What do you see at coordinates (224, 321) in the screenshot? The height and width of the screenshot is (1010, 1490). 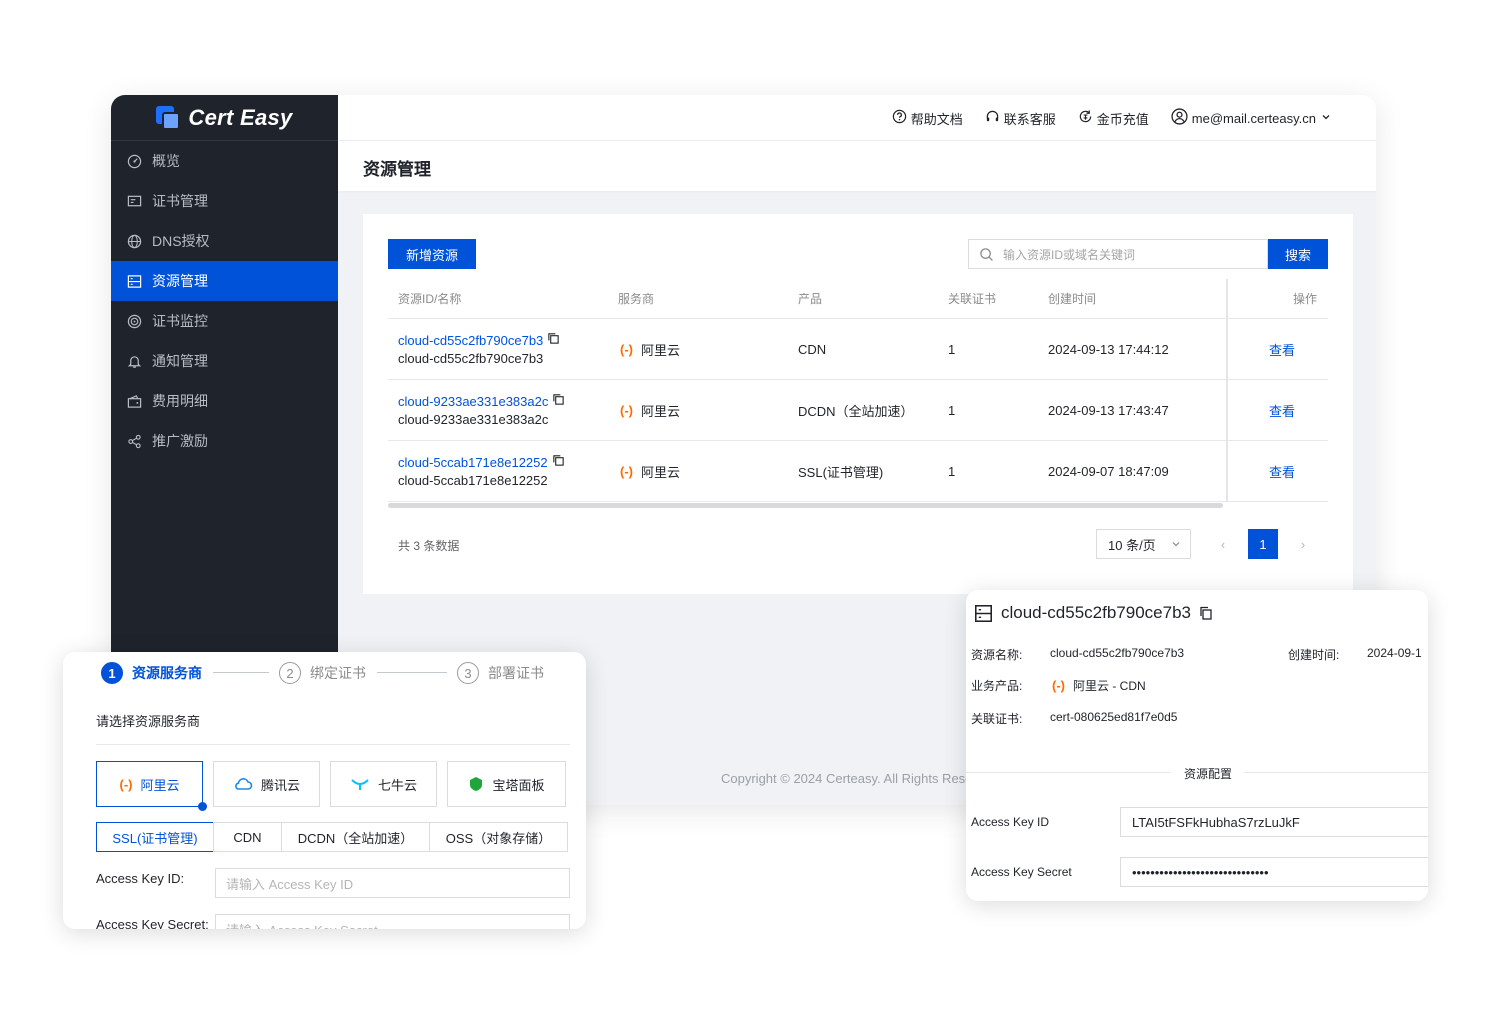 I see `sidebar-item-monitor: 证书监控` at bounding box center [224, 321].